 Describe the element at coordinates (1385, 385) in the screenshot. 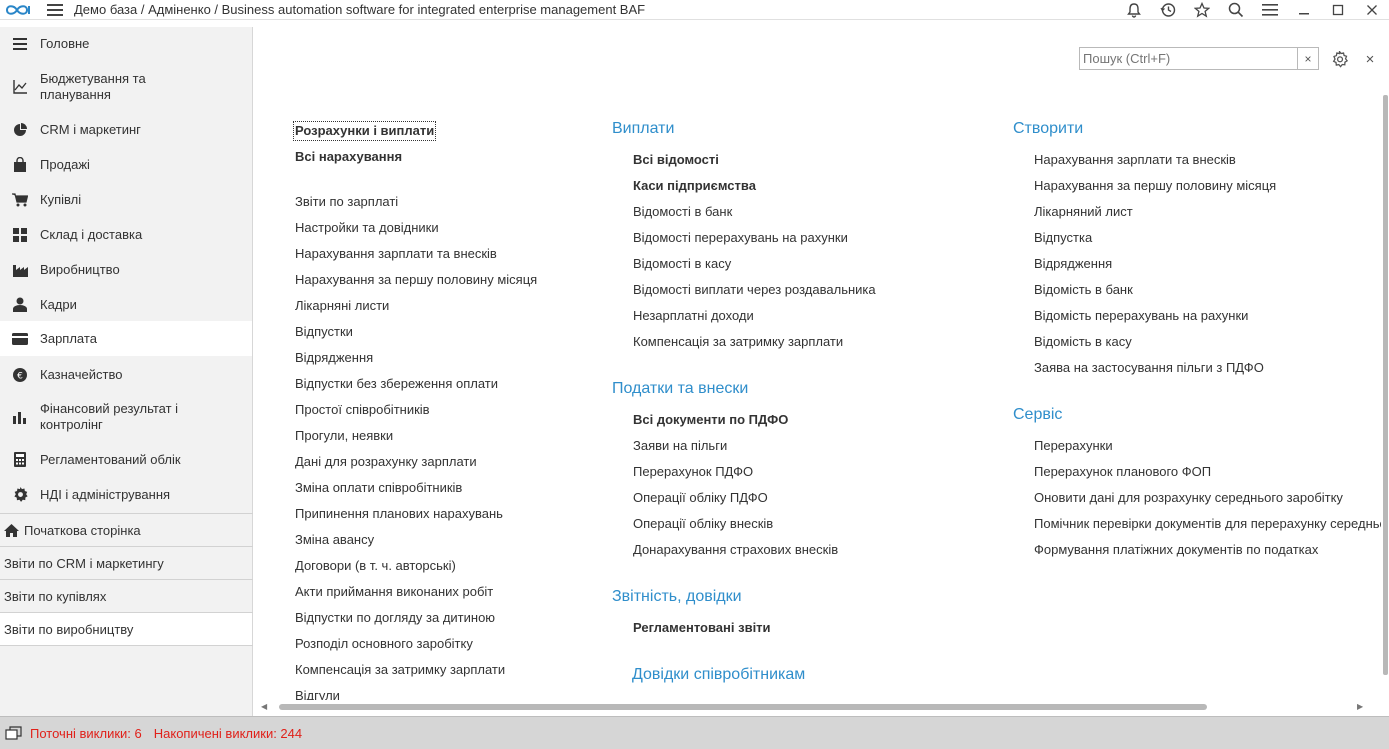

I see `vertical-scroll-thumb` at that location.